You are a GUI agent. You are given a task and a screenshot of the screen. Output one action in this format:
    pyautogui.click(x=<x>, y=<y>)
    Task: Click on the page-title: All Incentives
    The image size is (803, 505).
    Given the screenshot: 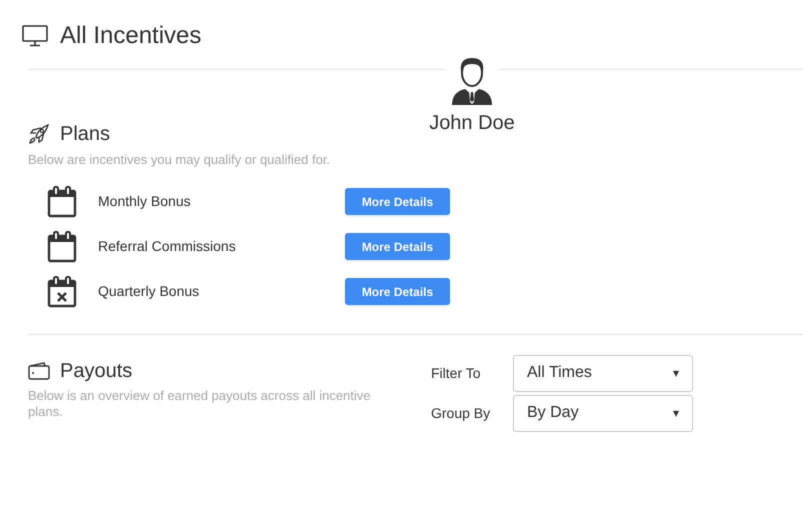 What is the action you would take?
    pyautogui.click(x=131, y=36)
    